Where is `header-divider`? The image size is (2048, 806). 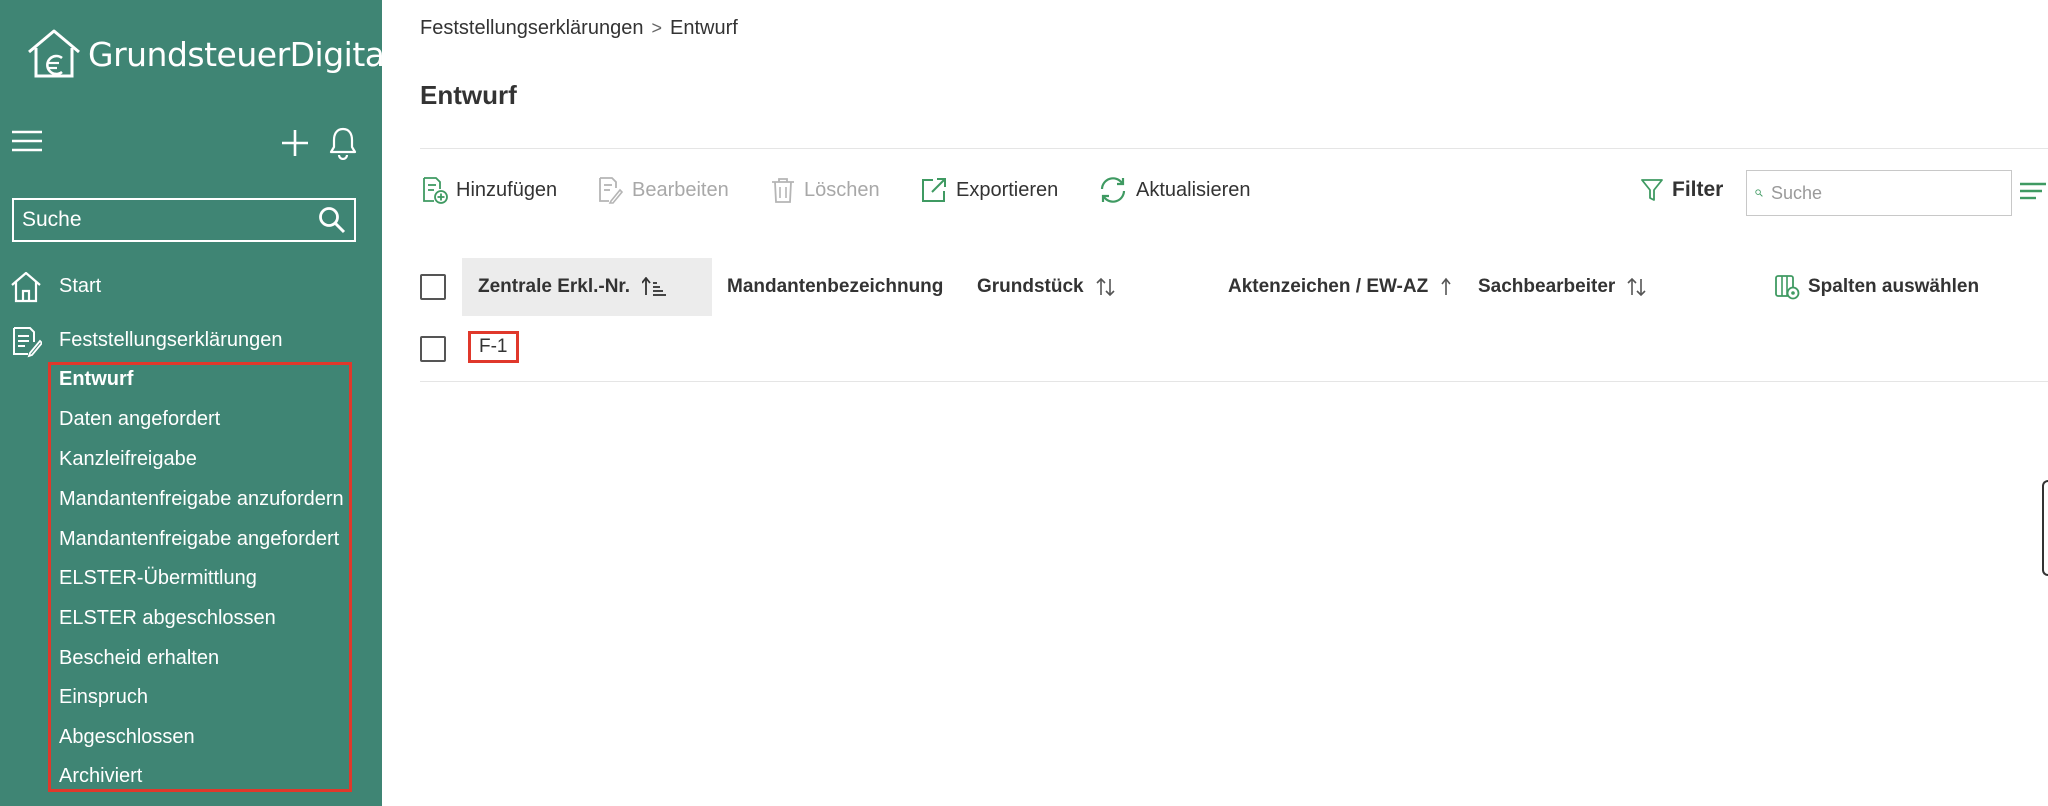 header-divider is located at coordinates (1234, 148).